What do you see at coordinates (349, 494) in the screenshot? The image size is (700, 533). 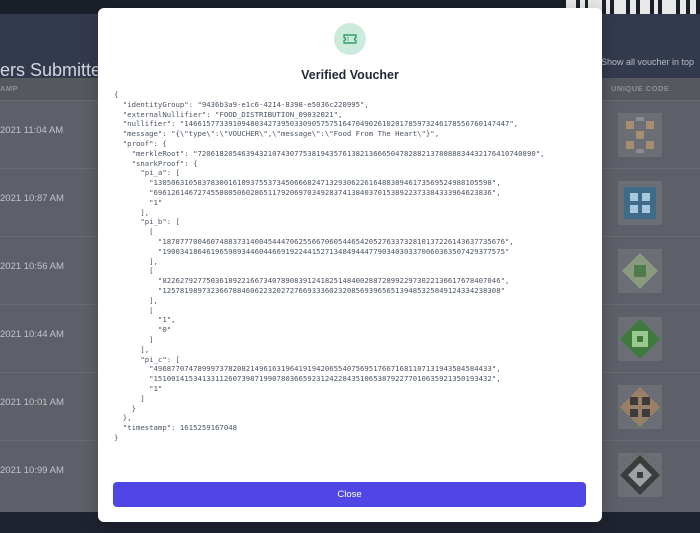 I see `close-button: Close` at bounding box center [349, 494].